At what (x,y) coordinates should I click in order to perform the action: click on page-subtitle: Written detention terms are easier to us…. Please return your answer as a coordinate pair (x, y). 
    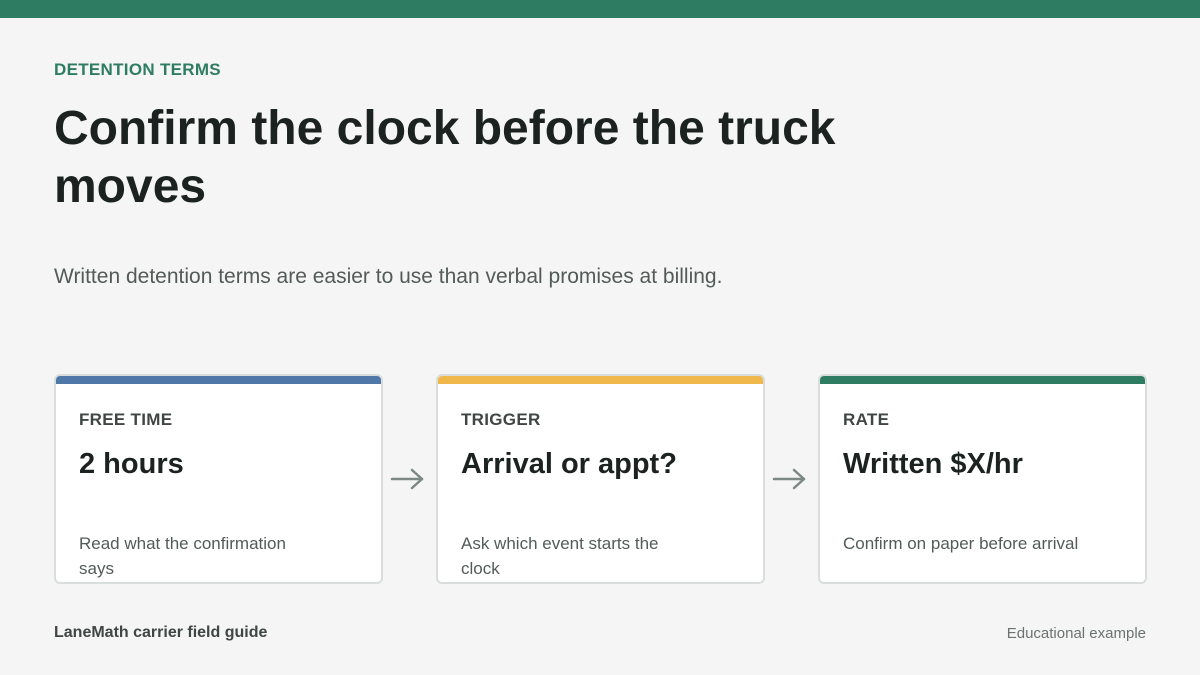
    Looking at the image, I should click on (388, 276).